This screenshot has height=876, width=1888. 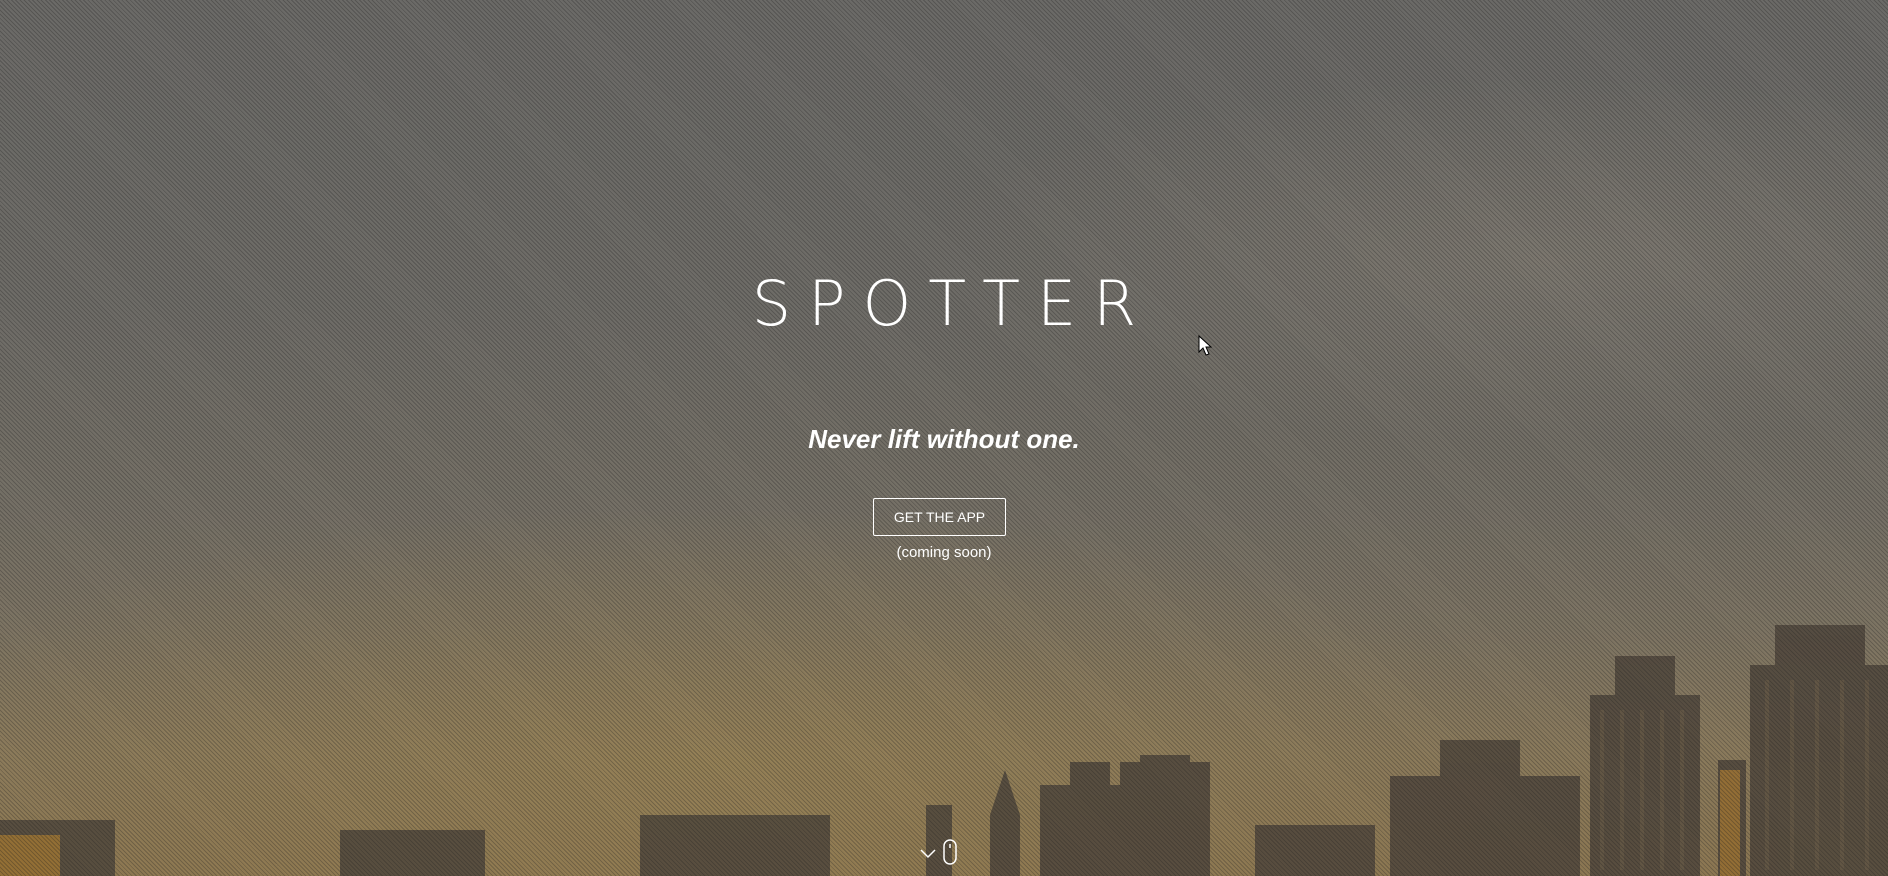 I want to click on get-the-app-button: GET THE APP, so click(x=939, y=517).